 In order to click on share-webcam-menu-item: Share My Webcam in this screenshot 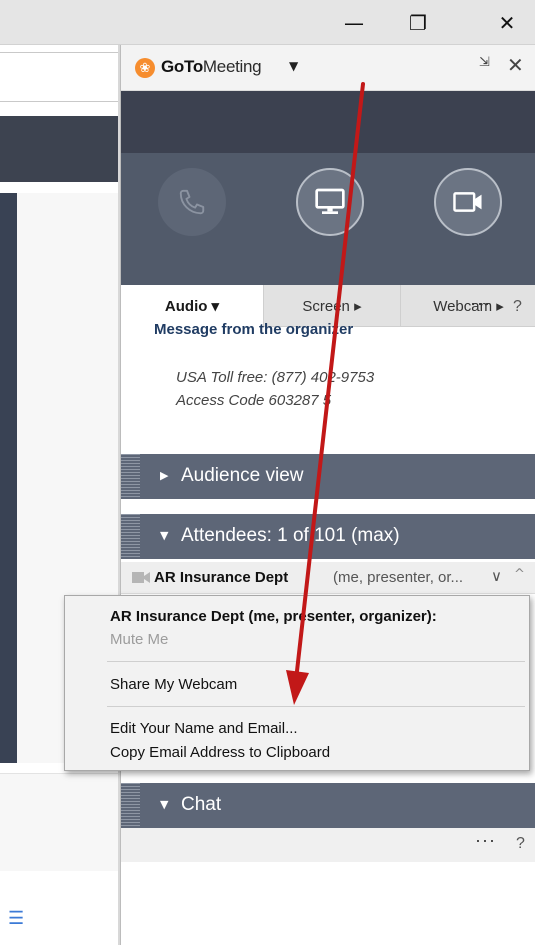, I will do `click(173, 684)`.